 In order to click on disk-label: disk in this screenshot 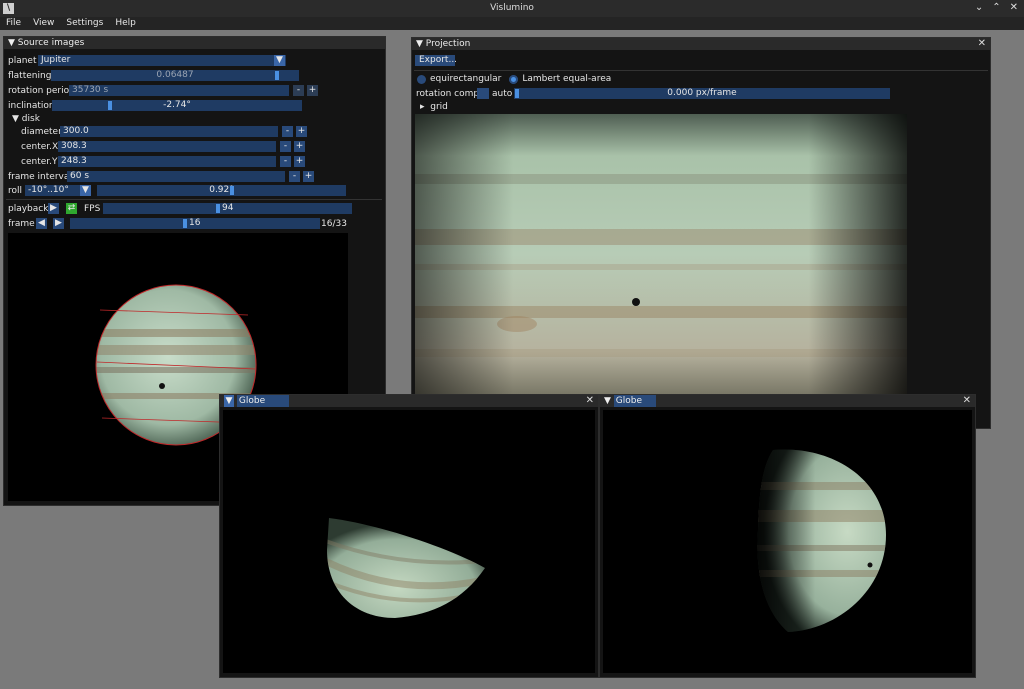, I will do `click(30, 119)`.